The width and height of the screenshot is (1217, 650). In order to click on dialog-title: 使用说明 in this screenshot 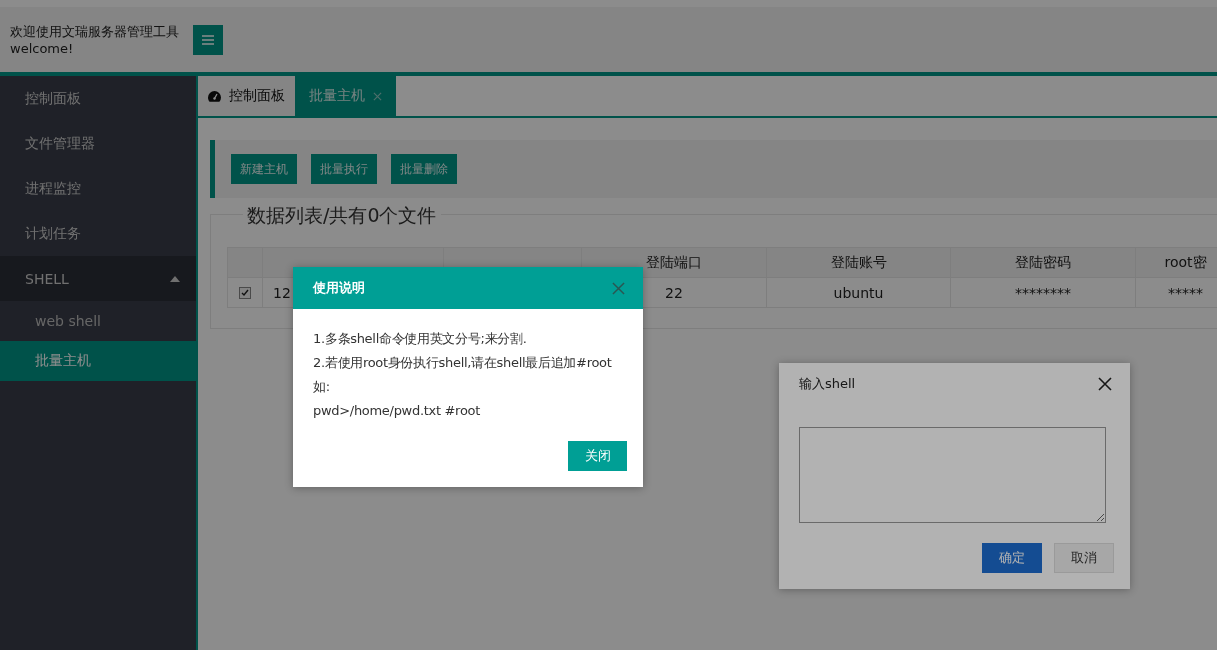, I will do `click(339, 288)`.